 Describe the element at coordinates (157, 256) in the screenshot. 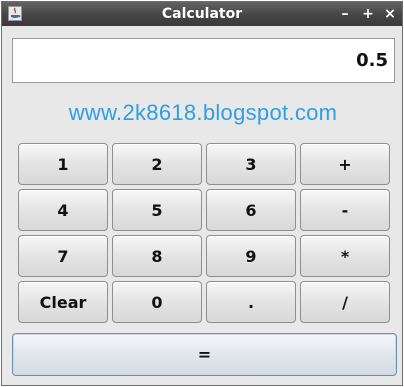

I see `key-8: 8` at that location.